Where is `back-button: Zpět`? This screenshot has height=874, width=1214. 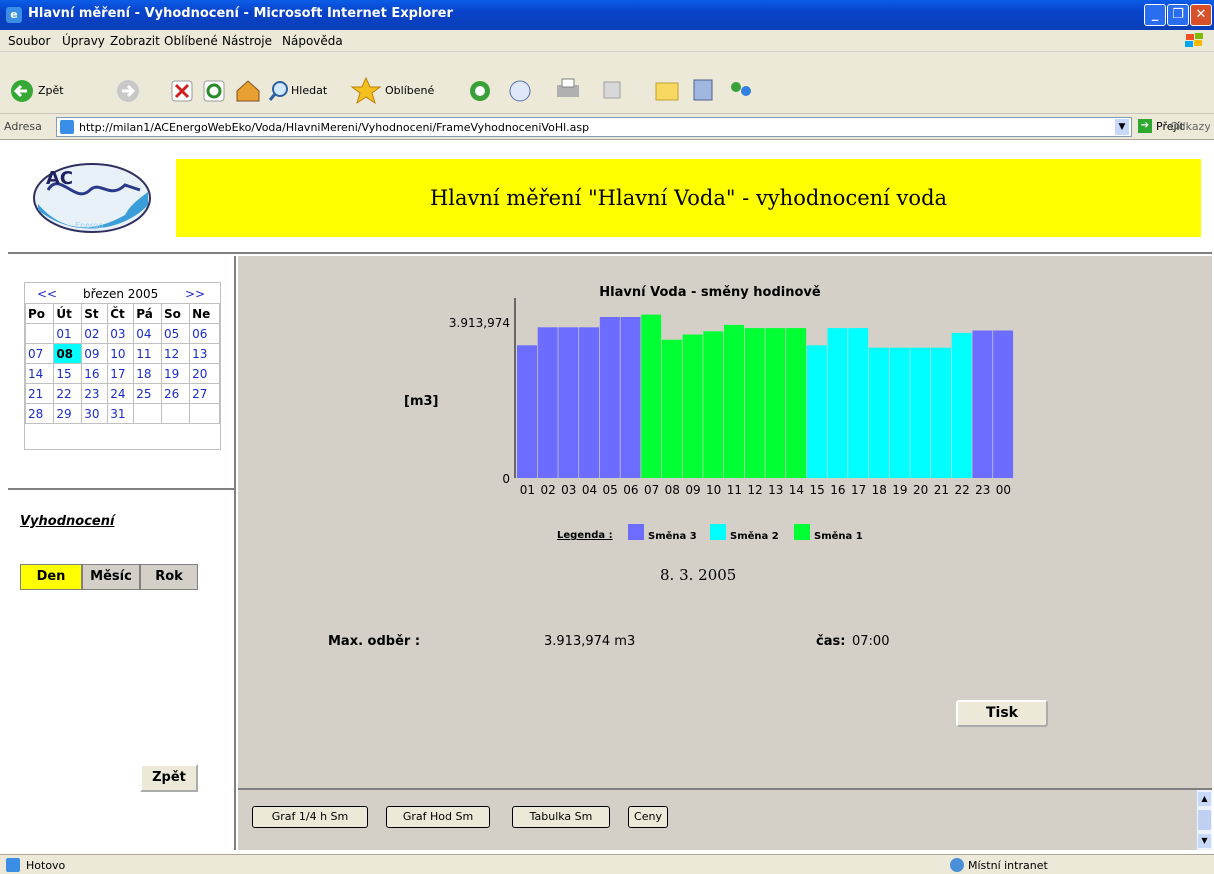
back-button: Zpět is located at coordinates (169, 778).